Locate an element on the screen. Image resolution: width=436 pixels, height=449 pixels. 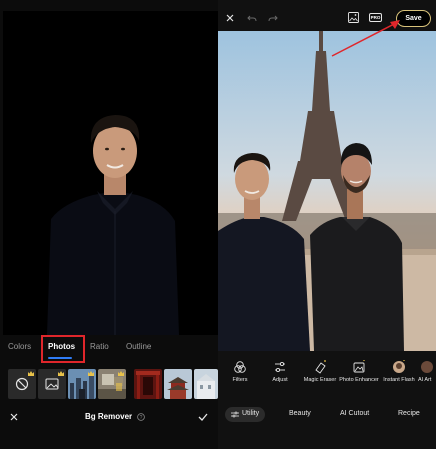
pagoda-photo is located at coordinates (178, 384).